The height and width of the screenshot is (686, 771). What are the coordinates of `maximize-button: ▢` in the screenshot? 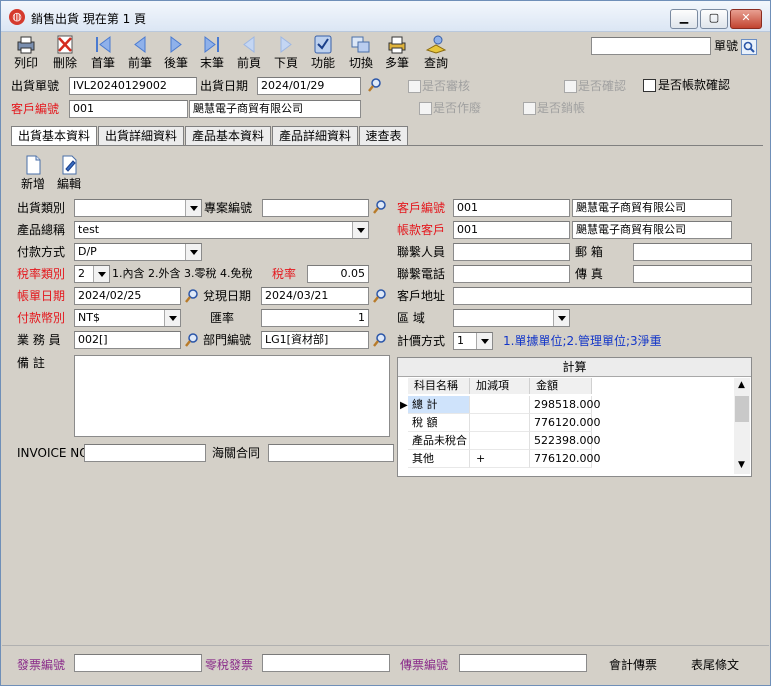 It's located at (714, 19).